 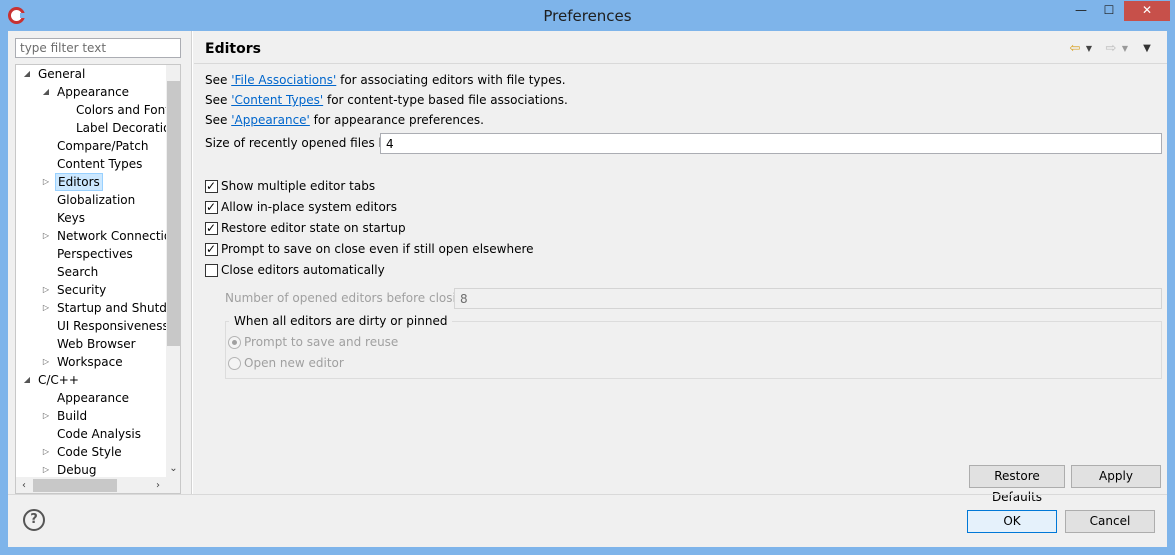 I want to click on tree-item-label: Web Browser, so click(x=96, y=344).